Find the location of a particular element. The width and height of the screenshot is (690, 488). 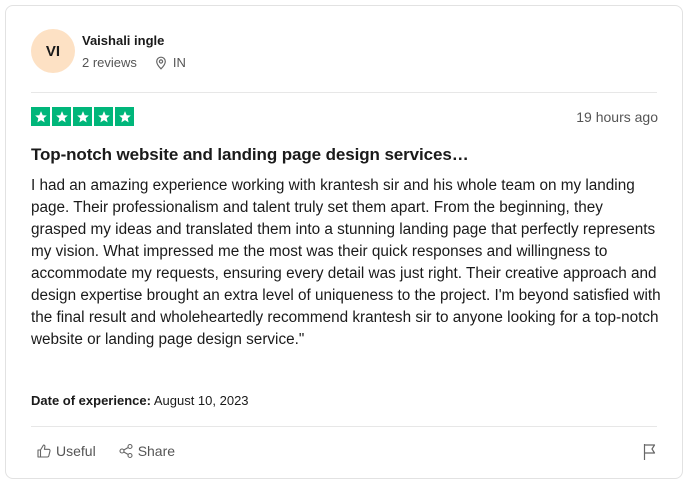

review-actions: Useful Share is located at coordinates (116, 451).